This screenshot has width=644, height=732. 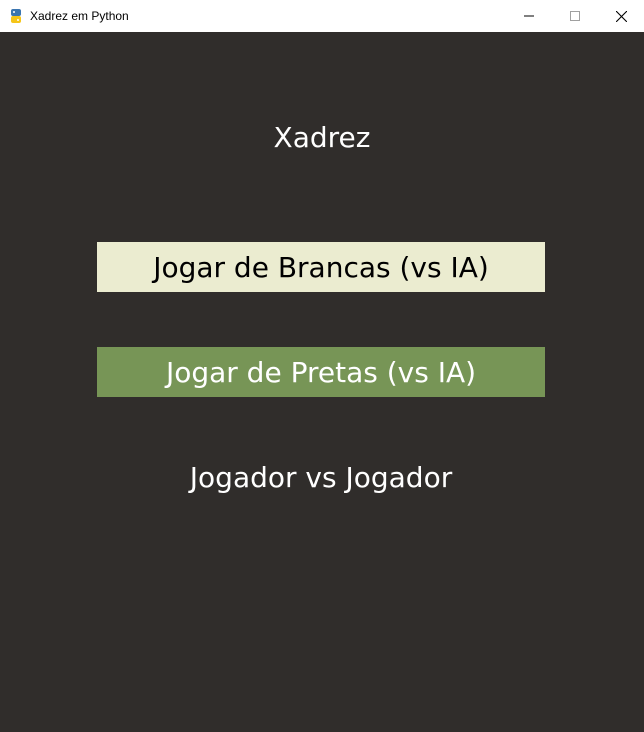 I want to click on close-icon, so click(x=621, y=16).